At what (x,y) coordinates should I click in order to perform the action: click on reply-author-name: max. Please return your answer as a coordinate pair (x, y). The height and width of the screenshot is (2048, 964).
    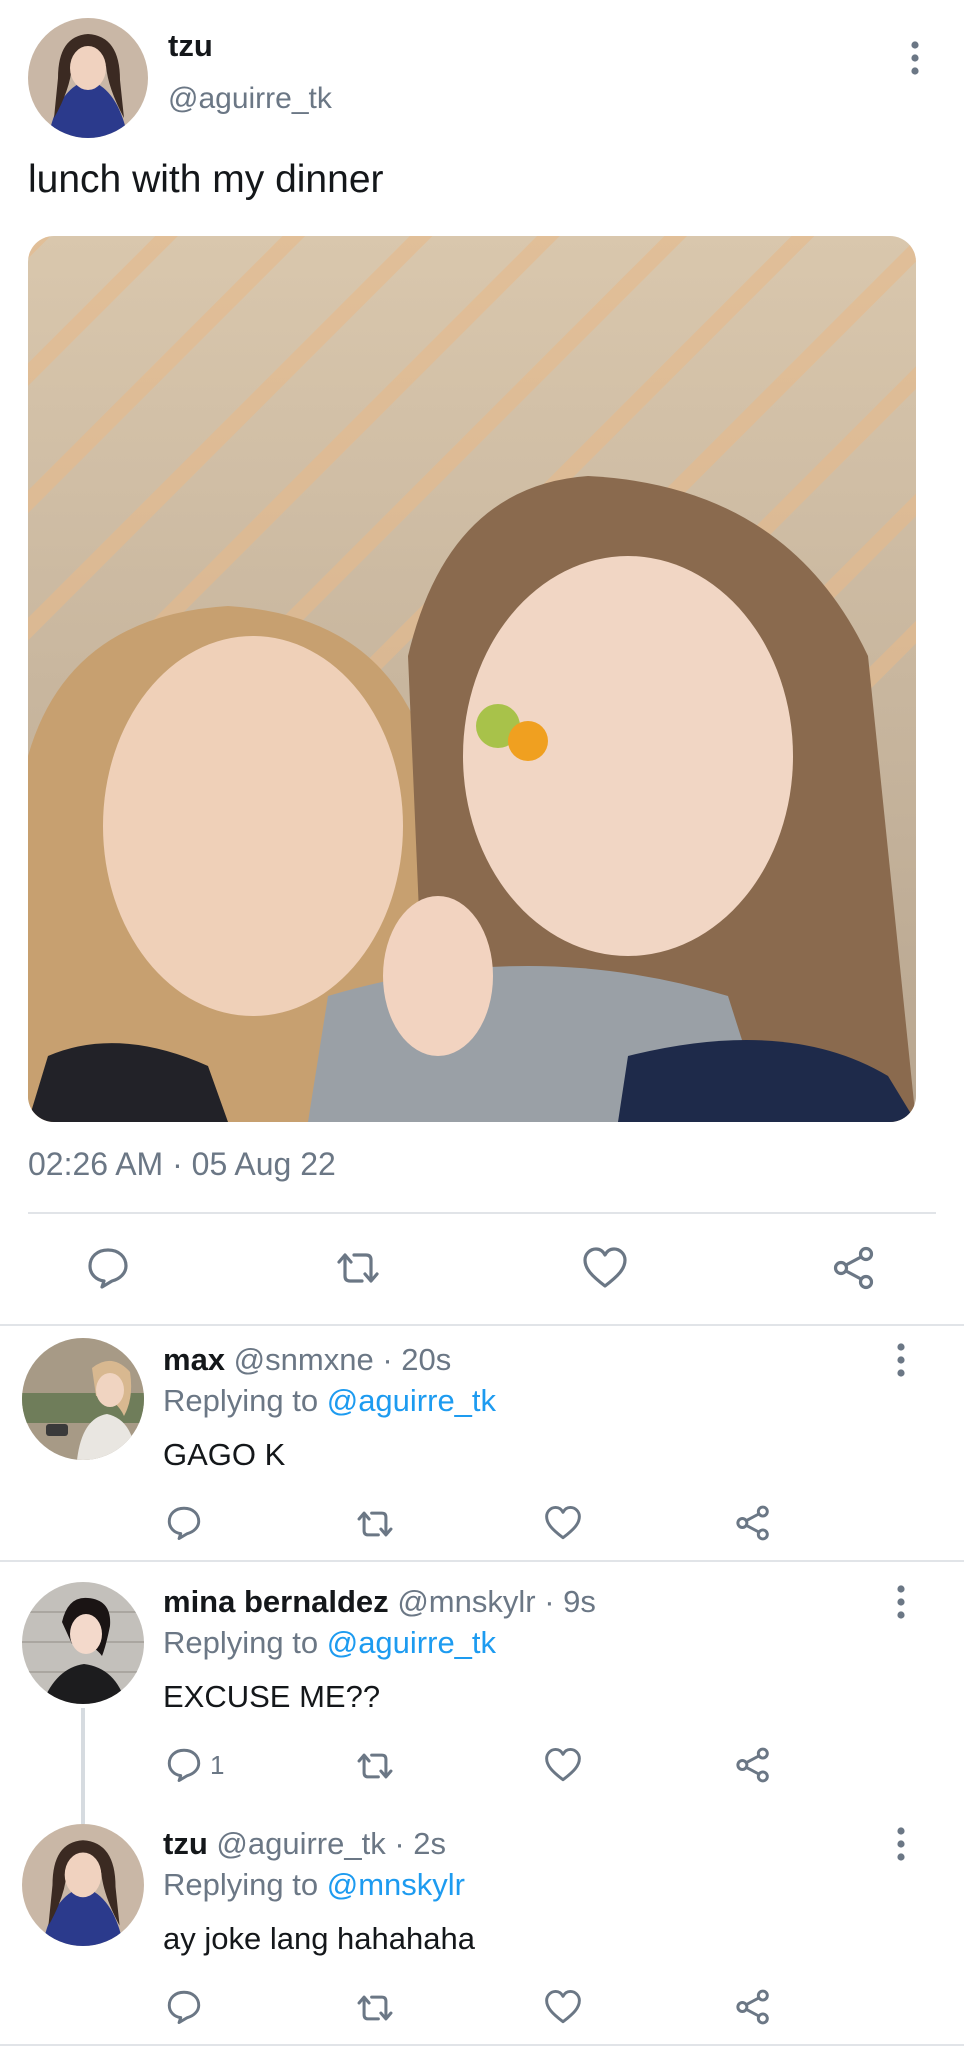
    Looking at the image, I should click on (194, 1359).